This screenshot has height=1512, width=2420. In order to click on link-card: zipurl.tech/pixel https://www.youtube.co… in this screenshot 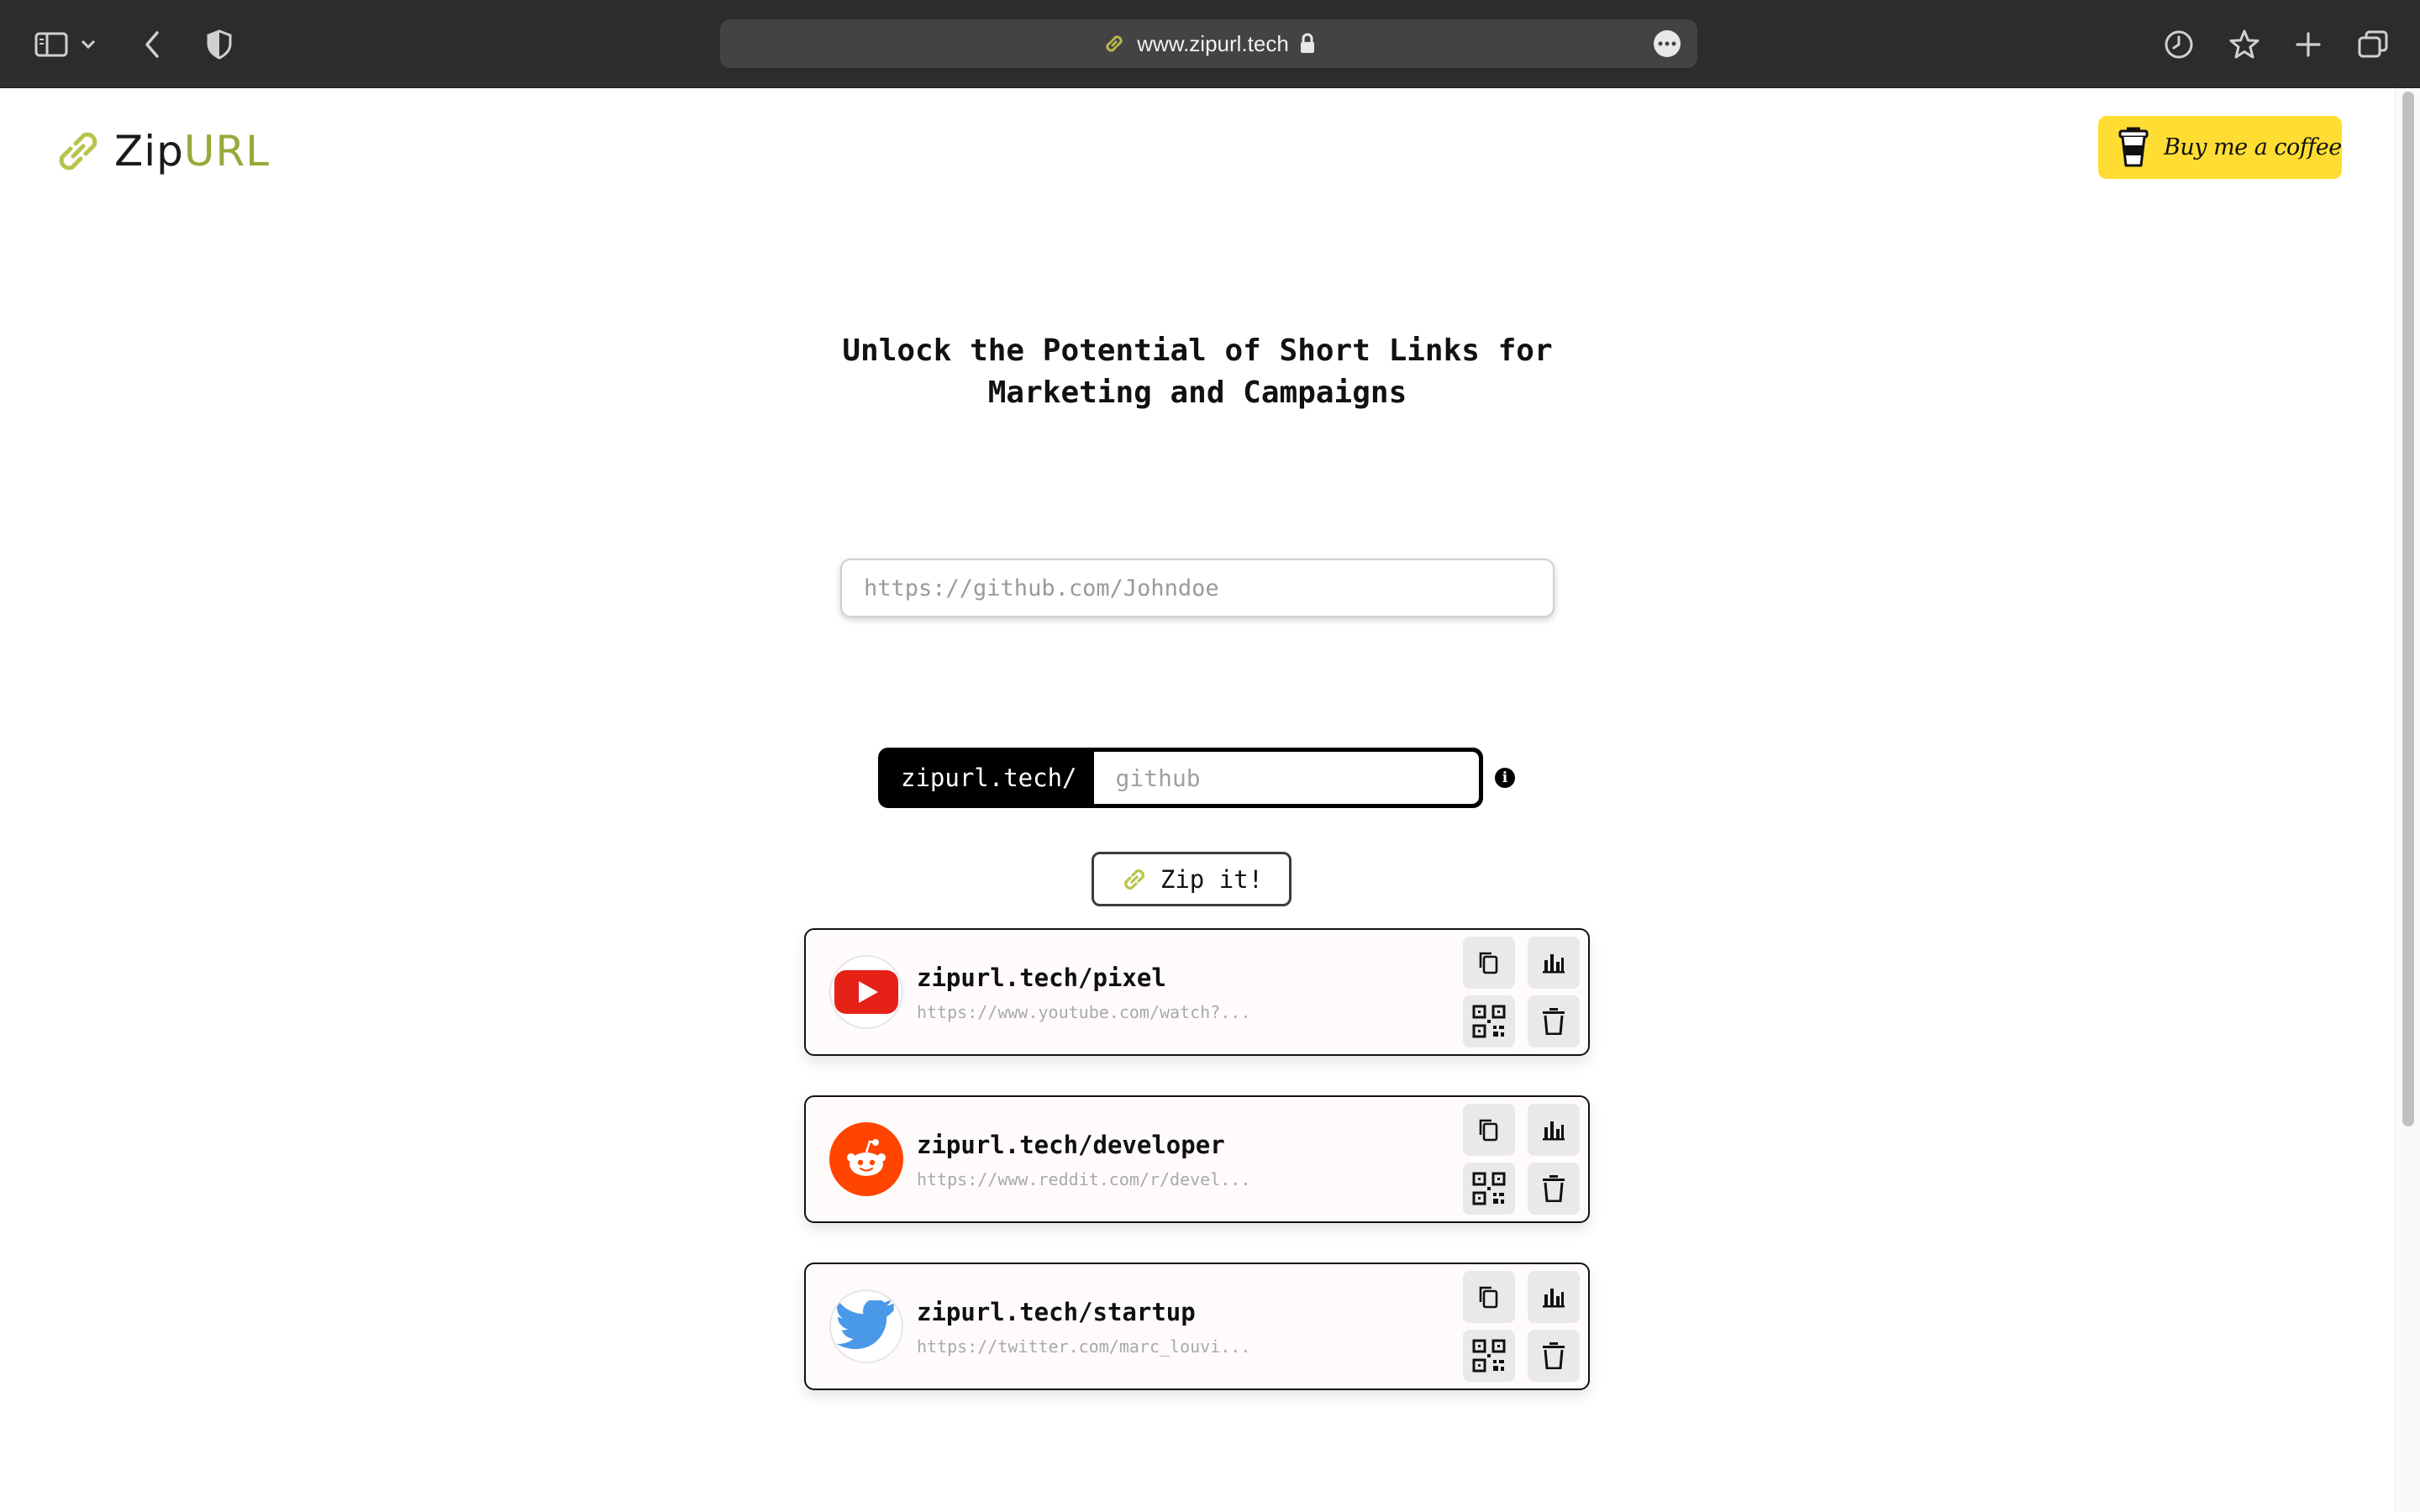, I will do `click(1197, 992)`.